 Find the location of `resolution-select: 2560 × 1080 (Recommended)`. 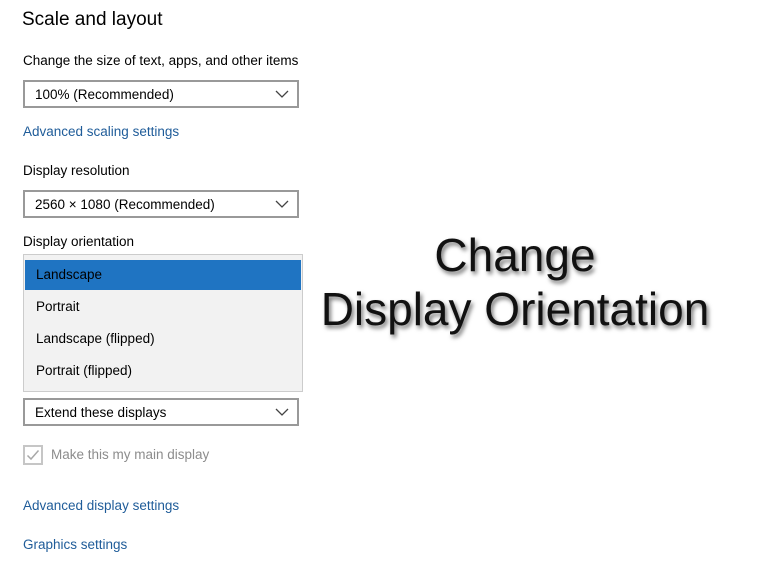

resolution-select: 2560 × 1080 (Recommended) is located at coordinates (161, 204).